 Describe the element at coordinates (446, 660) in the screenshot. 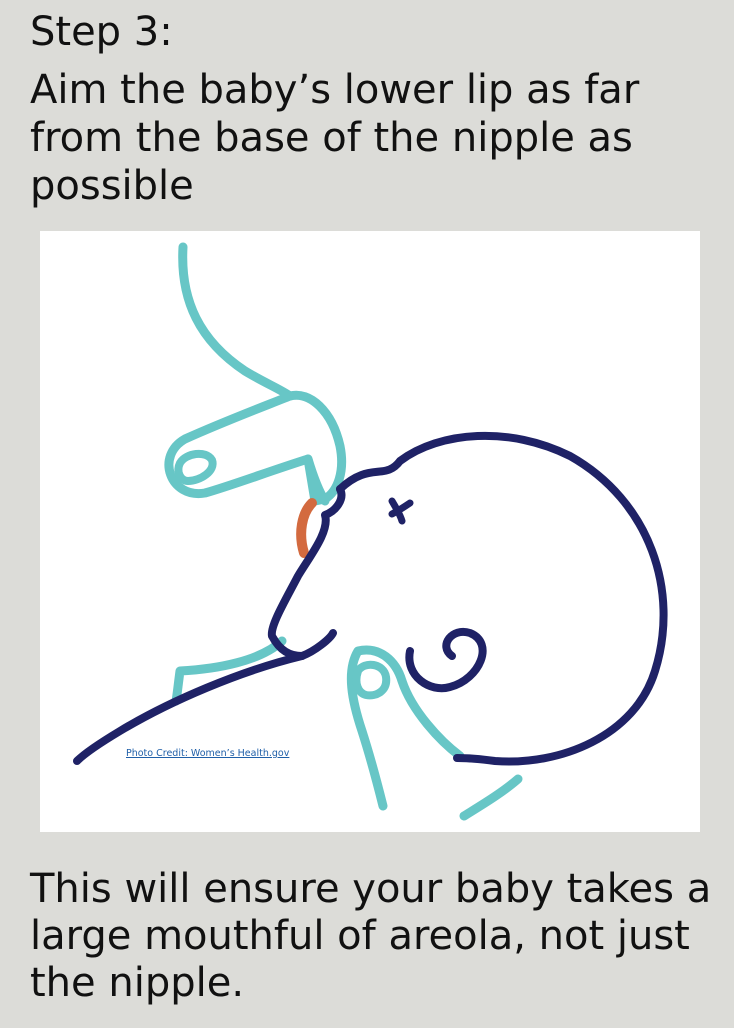

I see `baby-ear` at that location.